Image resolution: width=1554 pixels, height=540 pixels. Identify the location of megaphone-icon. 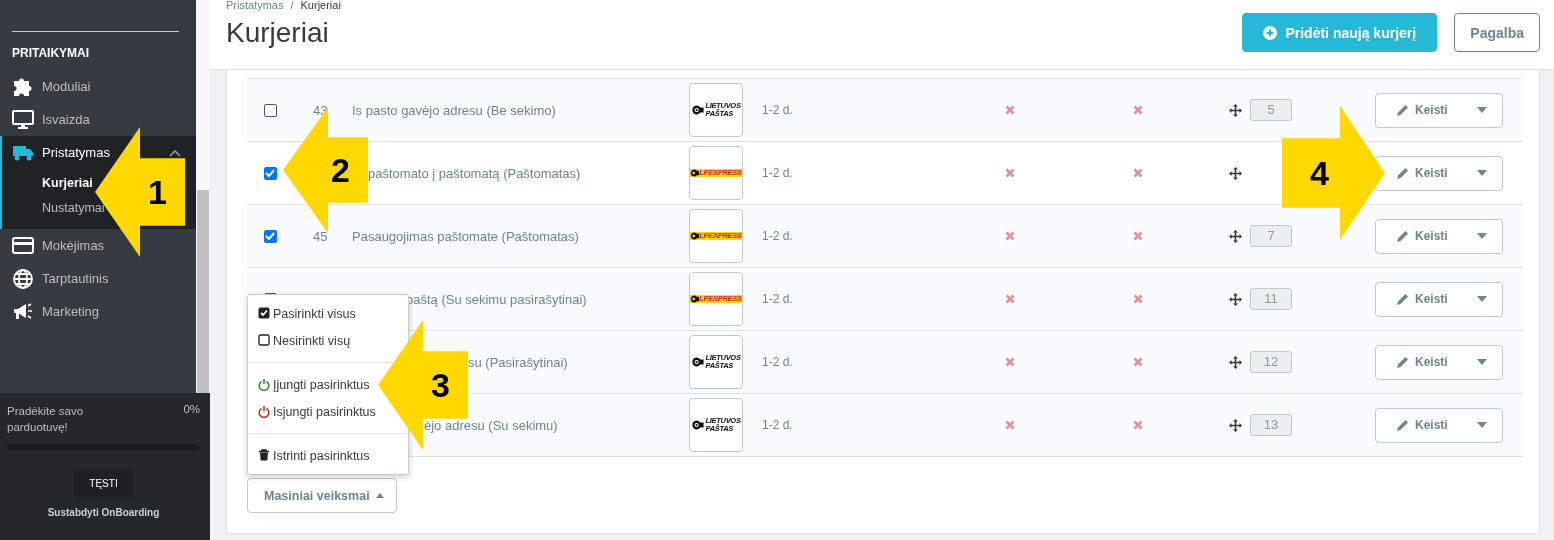
(23, 311).